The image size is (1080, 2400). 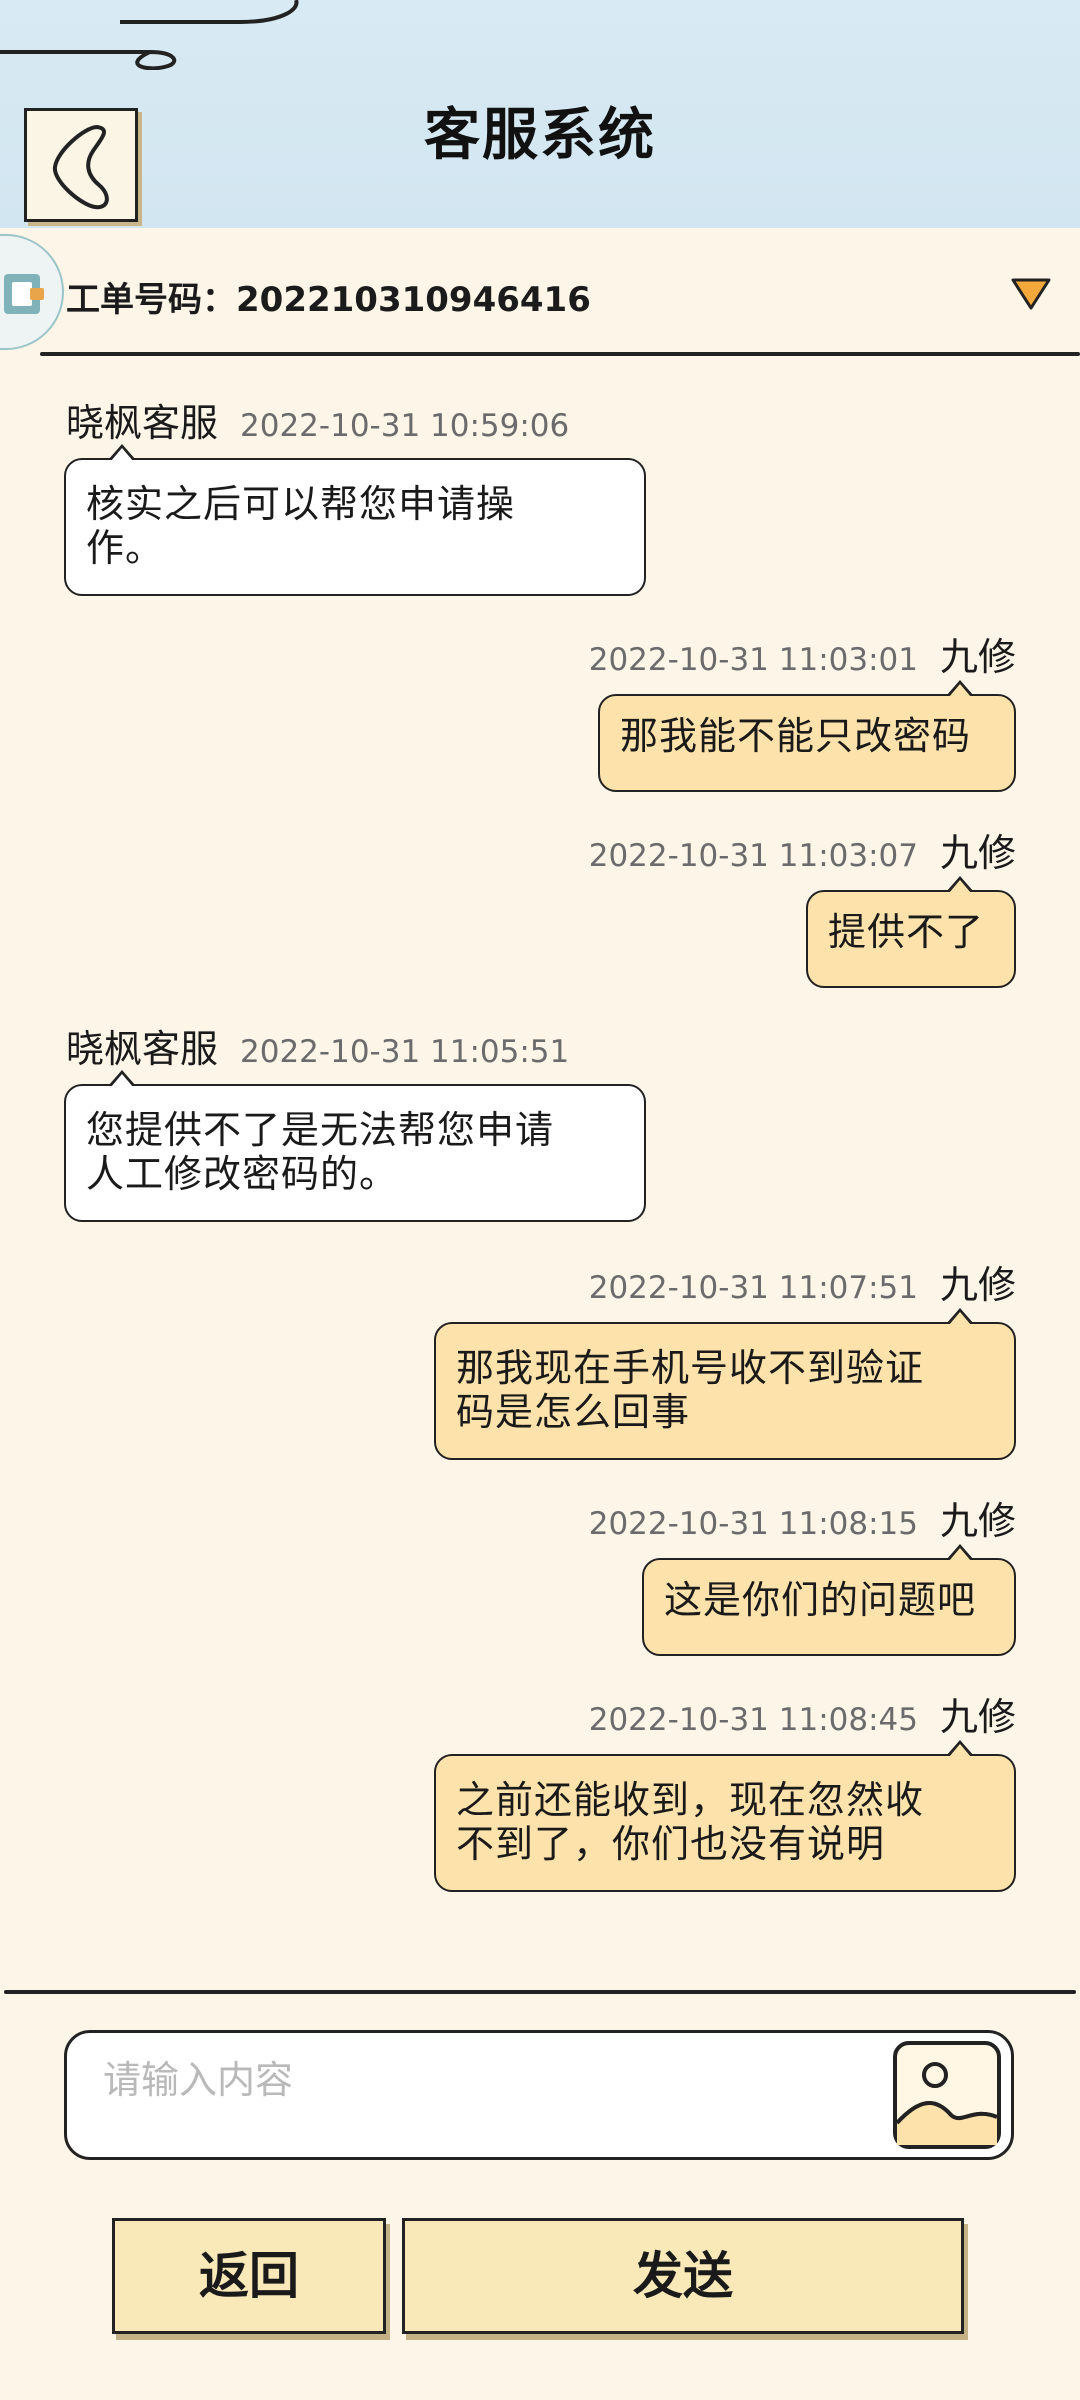 I want to click on message-line: 作。, so click(x=125, y=548).